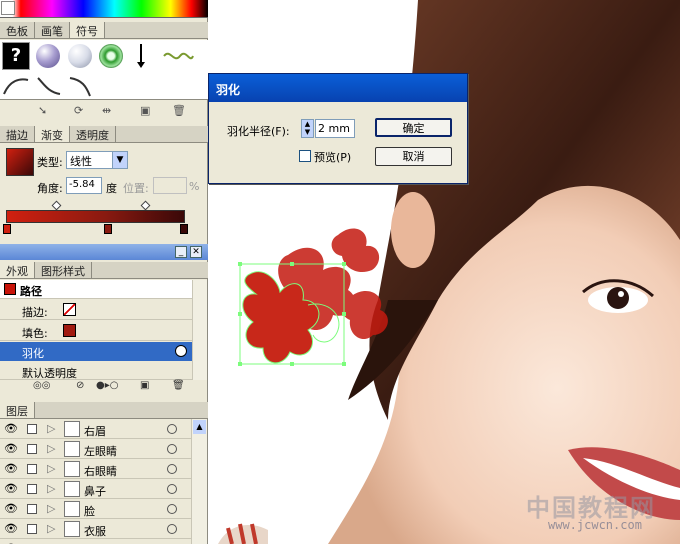 Image resolution: width=680 pixels, height=544 pixels. I want to click on trash-icon: 🗑, so click(179, 110).